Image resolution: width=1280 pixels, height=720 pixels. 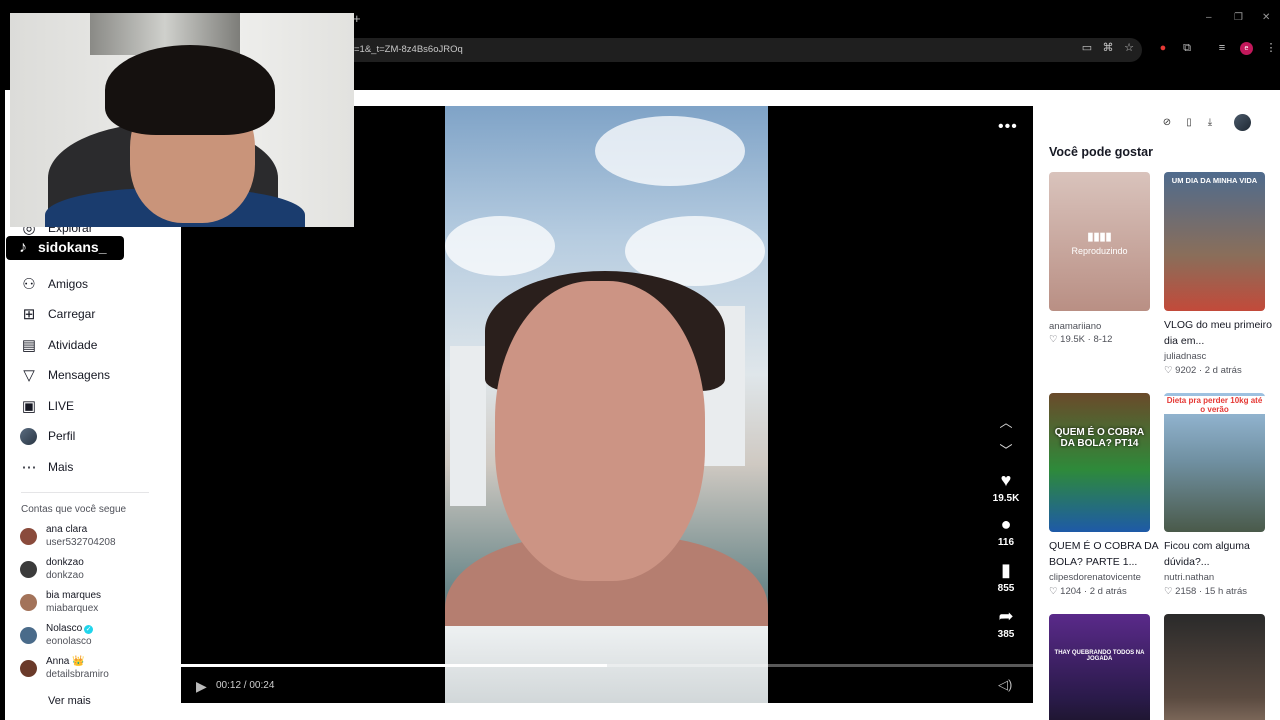 I want to click on progress-fill, so click(x=394, y=665).